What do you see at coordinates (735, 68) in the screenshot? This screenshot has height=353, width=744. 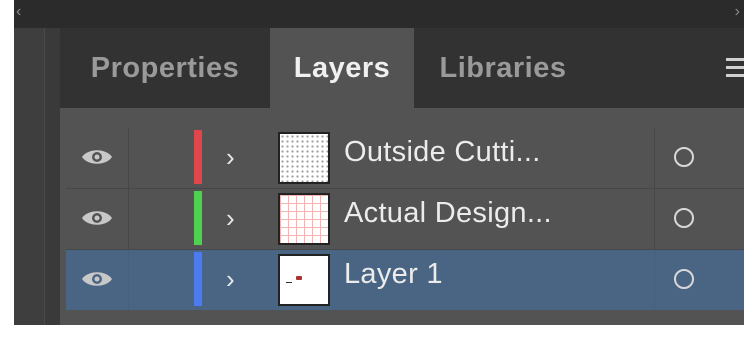 I see `hamburger-menu-icon` at bounding box center [735, 68].